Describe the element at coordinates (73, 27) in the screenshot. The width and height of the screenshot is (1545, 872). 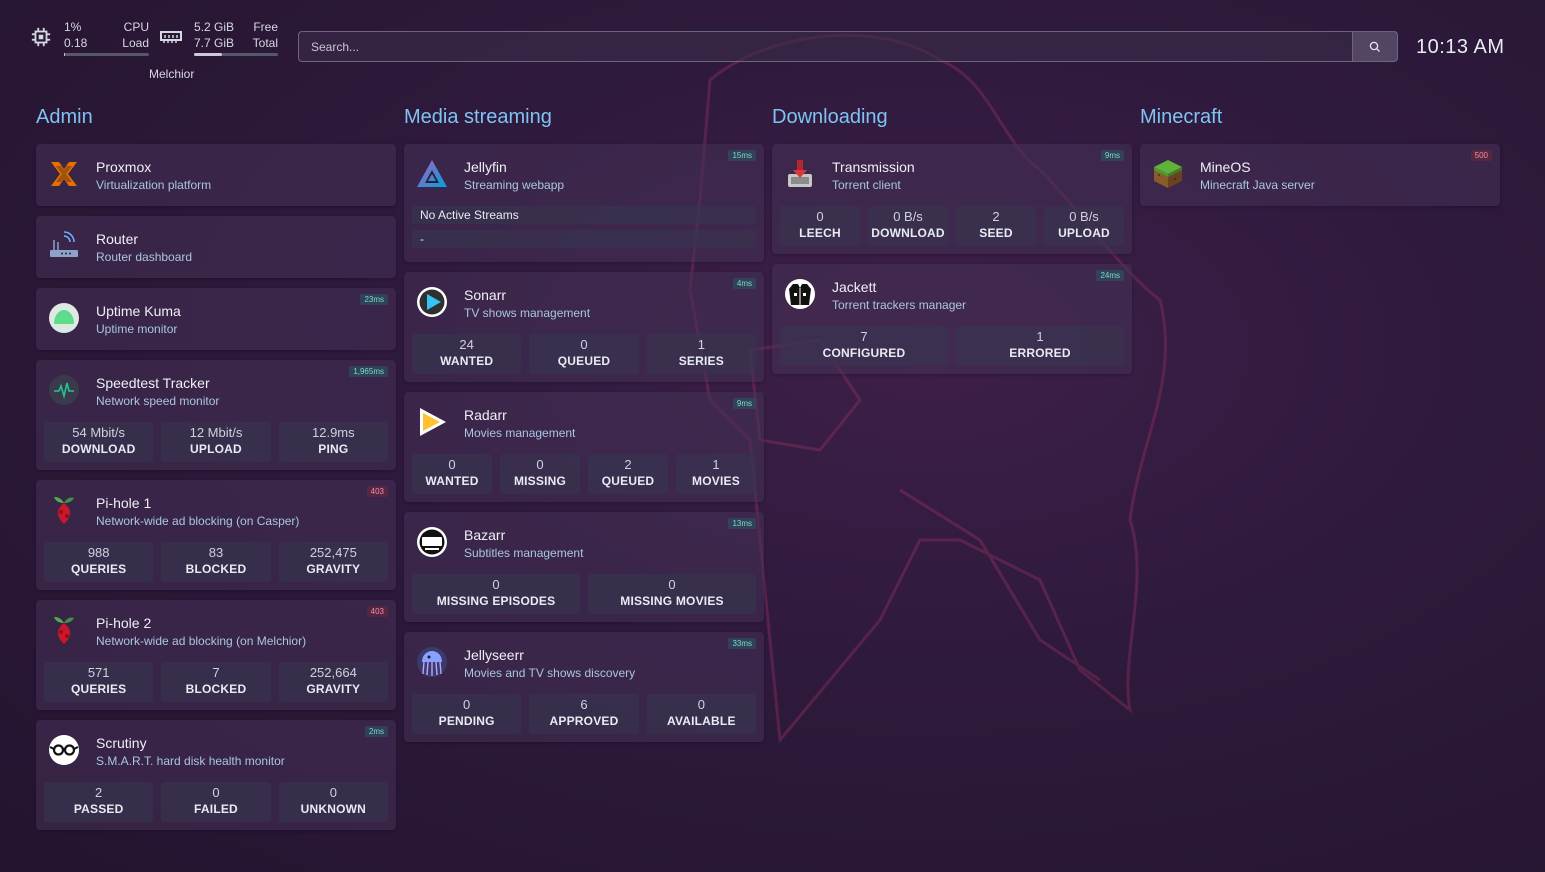
I see `cpu-usage: 1%` at that location.